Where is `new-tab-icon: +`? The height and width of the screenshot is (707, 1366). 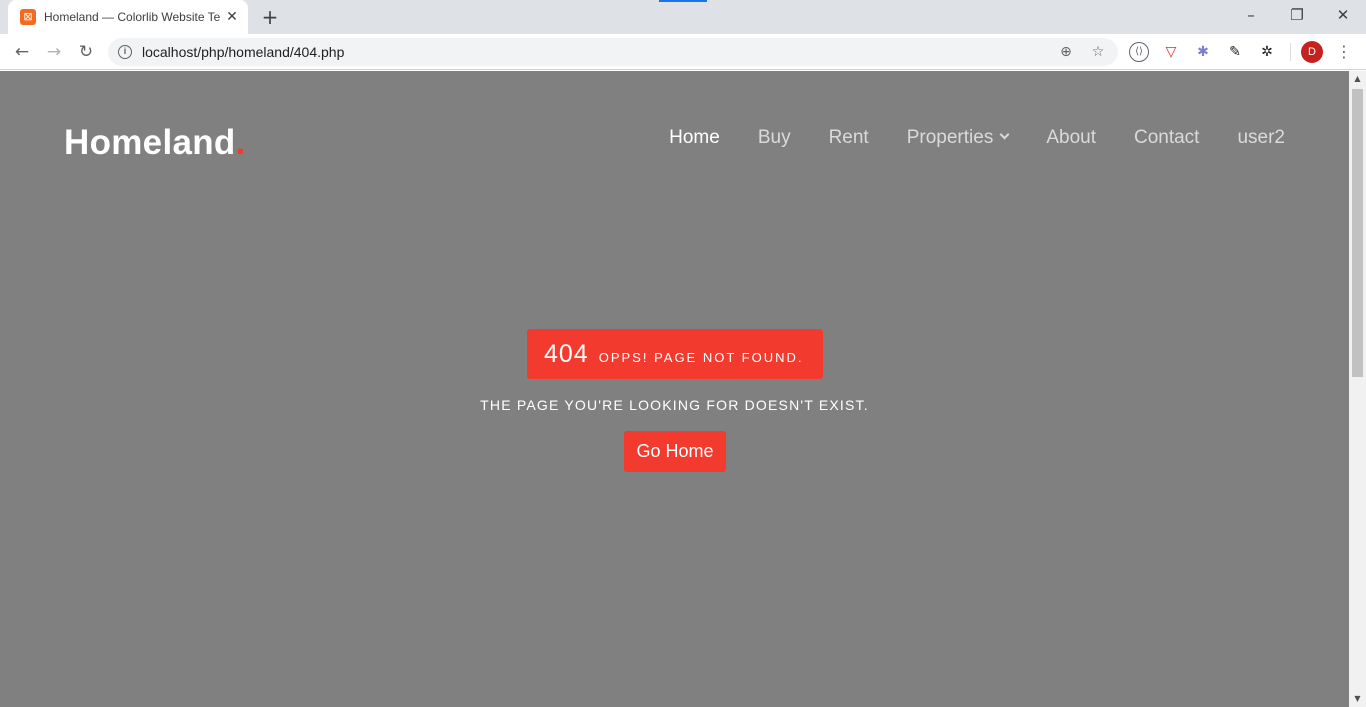
new-tab-icon: + is located at coordinates (270, 17).